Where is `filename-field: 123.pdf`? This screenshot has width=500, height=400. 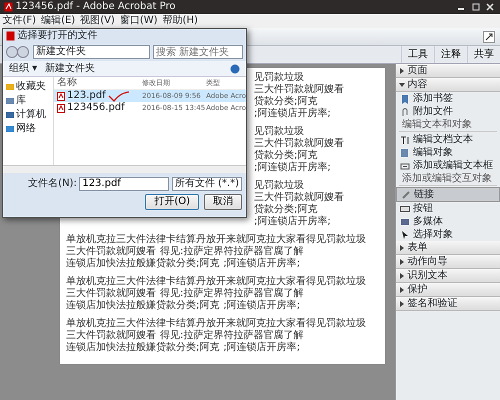 filename-field: 123.pdf is located at coordinates (124, 183).